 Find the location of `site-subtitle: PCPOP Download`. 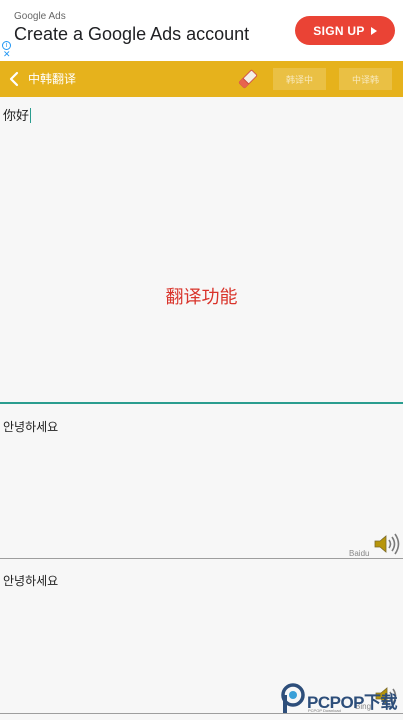

site-subtitle: PCPOP Download is located at coordinates (324, 710).